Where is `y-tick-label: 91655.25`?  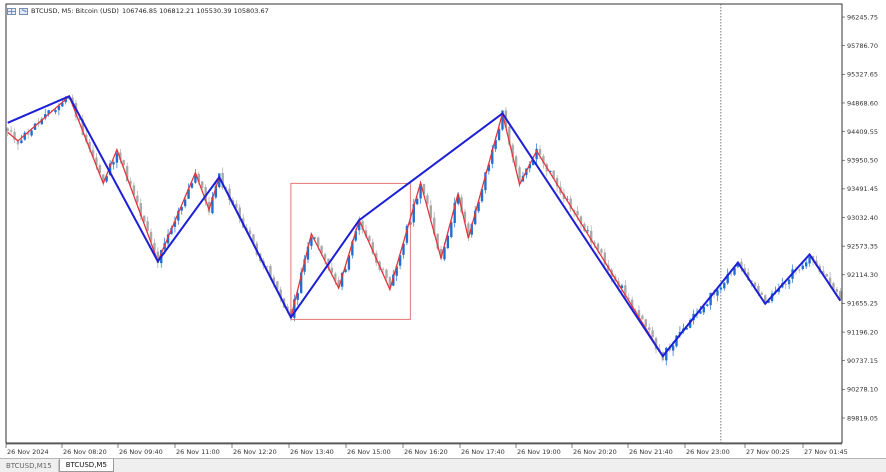
y-tick-label: 91655.25 is located at coordinates (862, 304).